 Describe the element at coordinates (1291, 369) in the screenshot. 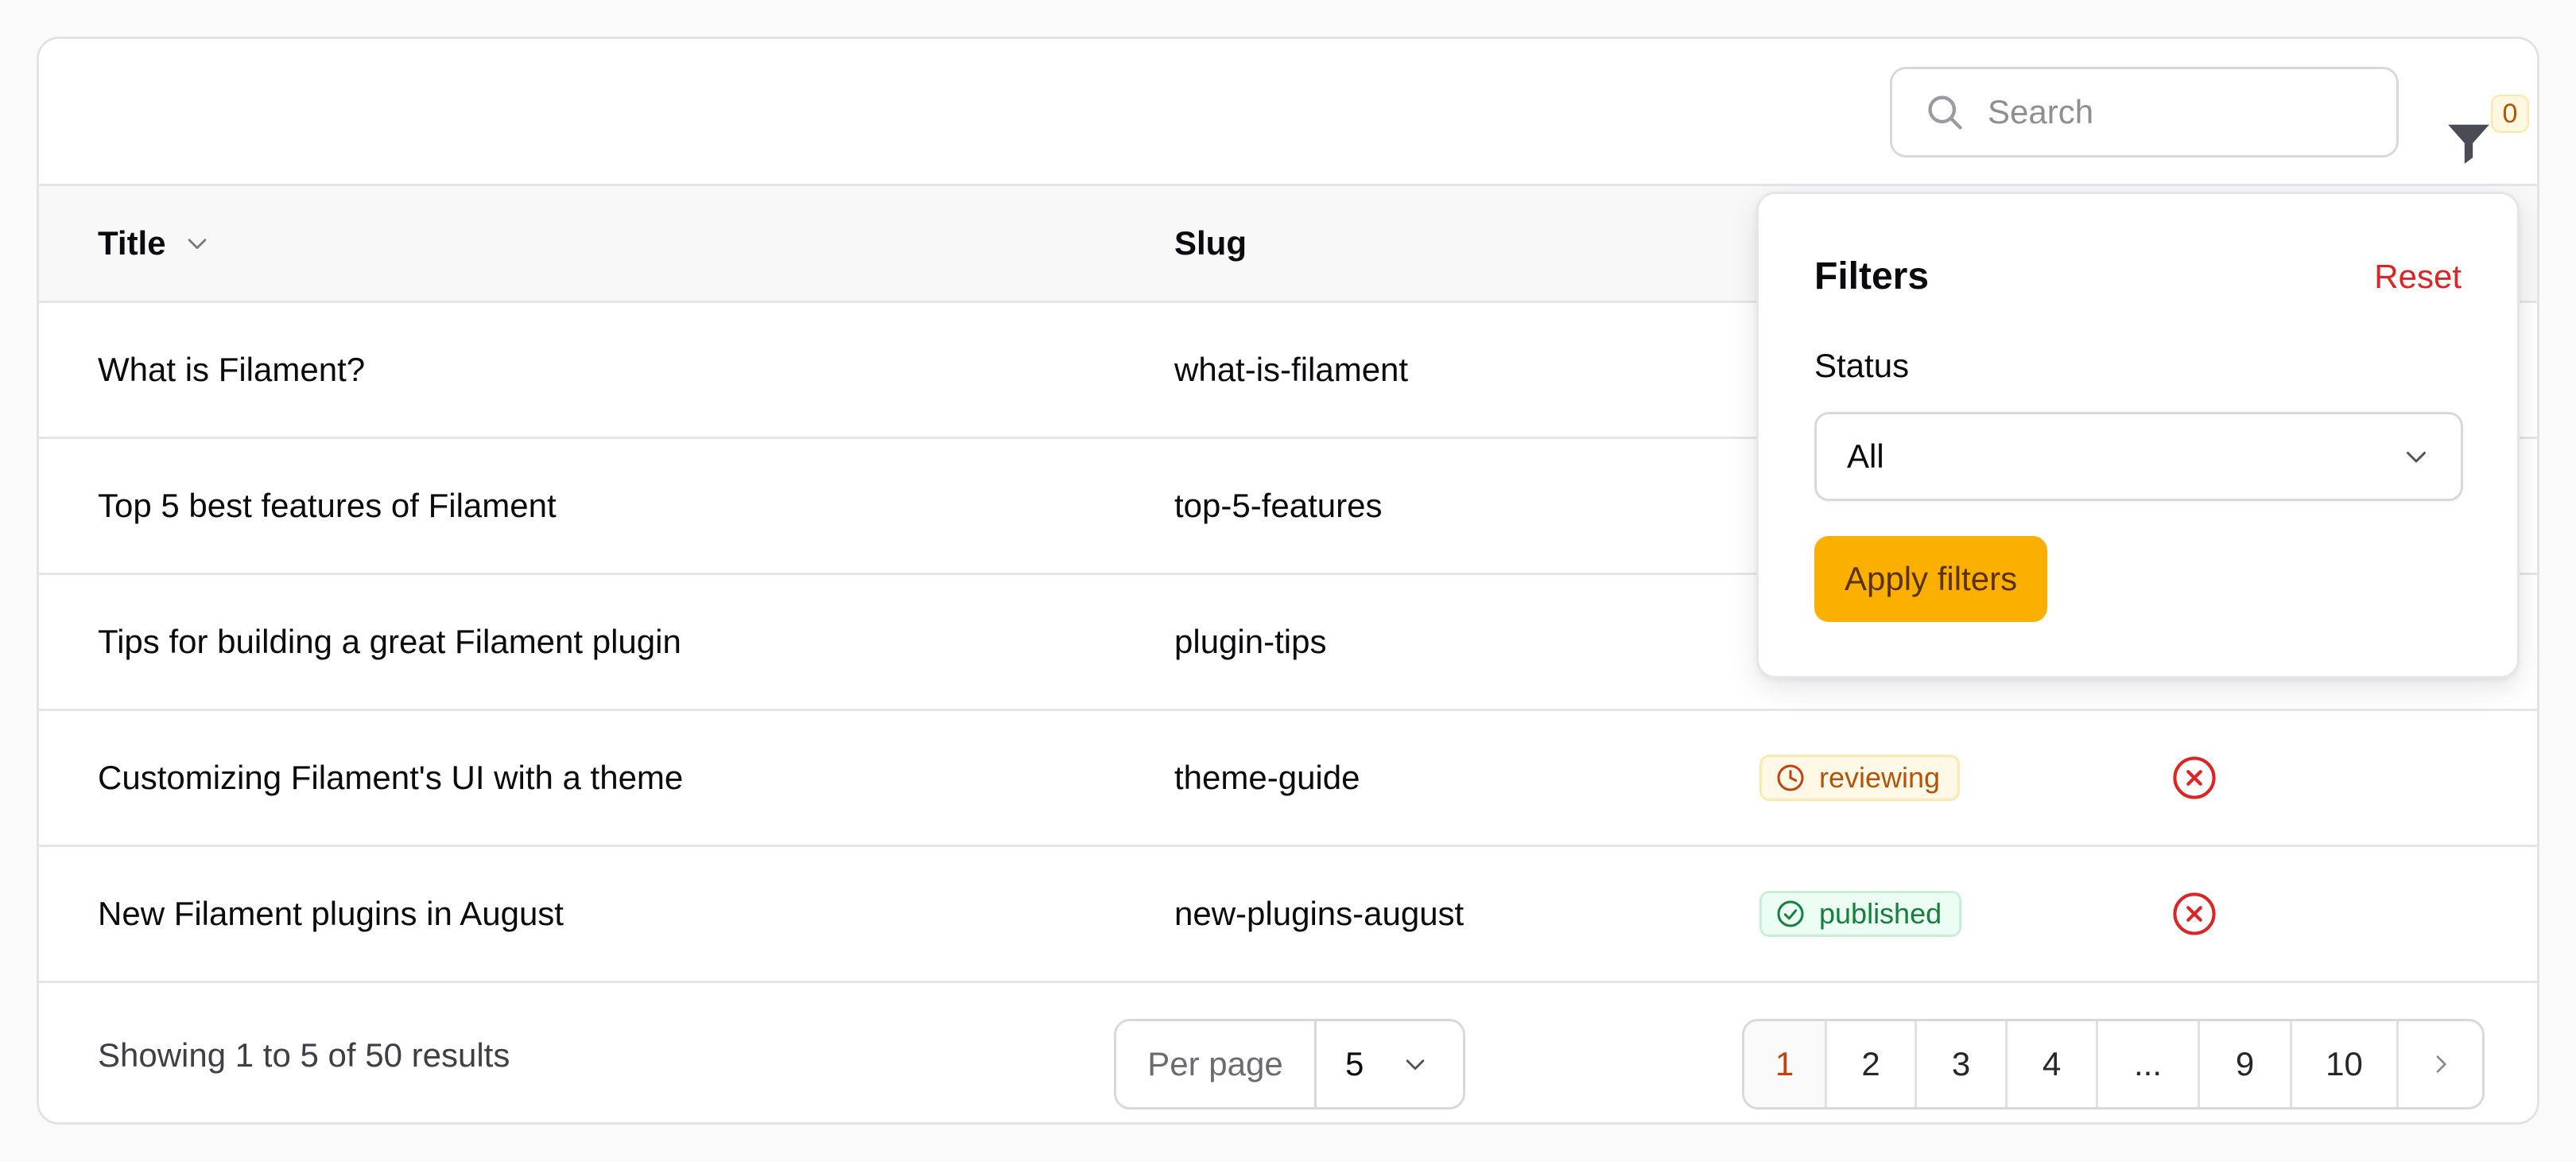

I see `cell-slug: what-is-filament` at that location.